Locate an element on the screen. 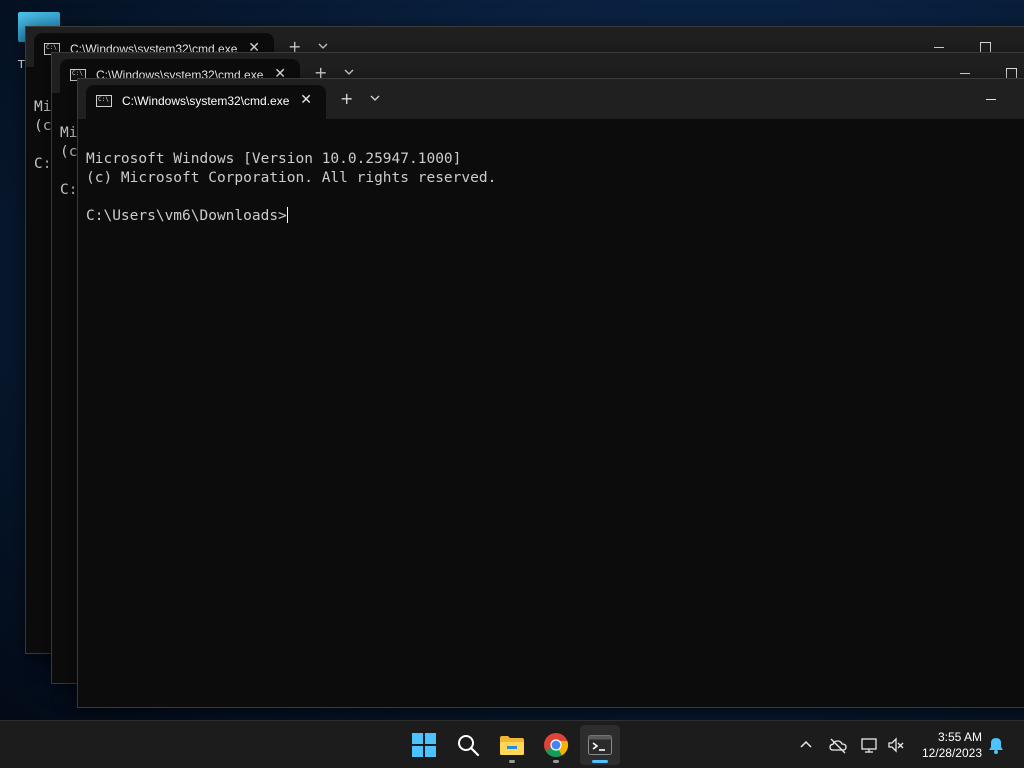  cmd-icon is located at coordinates (104, 101).